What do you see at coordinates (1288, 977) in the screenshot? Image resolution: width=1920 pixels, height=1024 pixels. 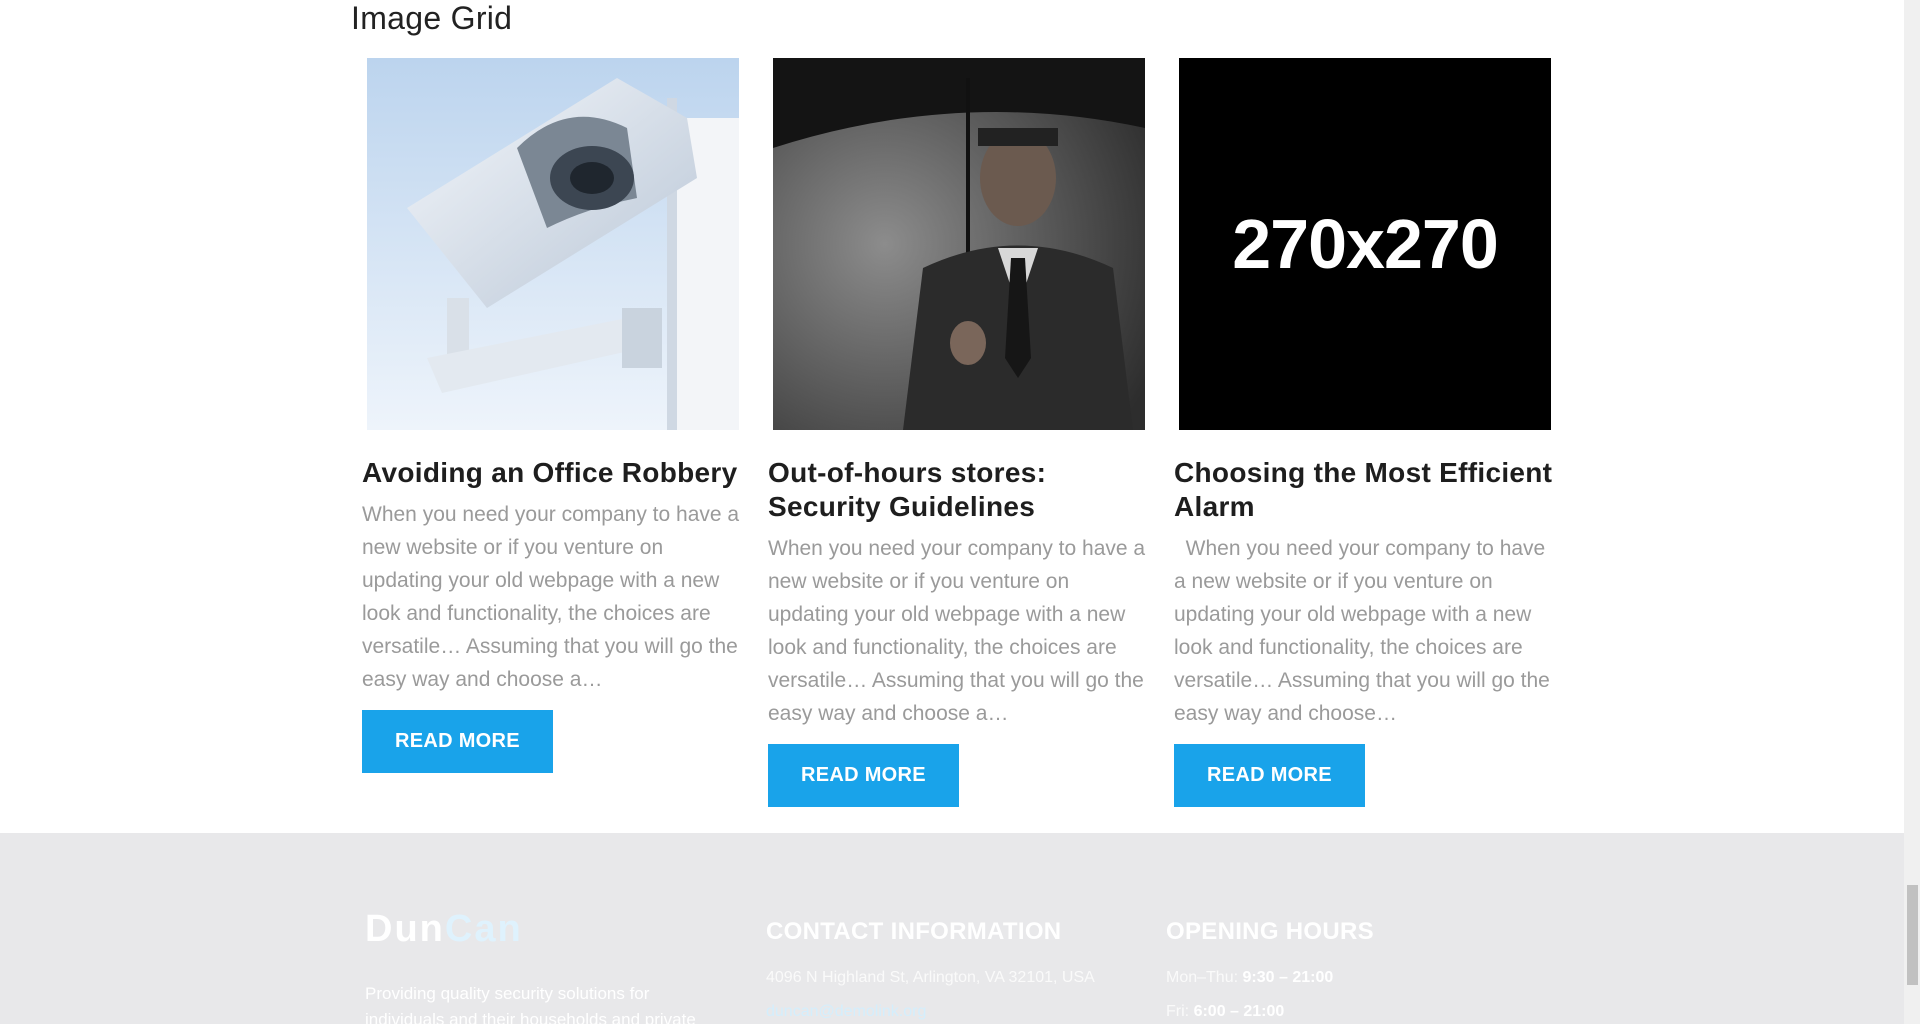 I see `hours-time: 9:30 – 21:00` at bounding box center [1288, 977].